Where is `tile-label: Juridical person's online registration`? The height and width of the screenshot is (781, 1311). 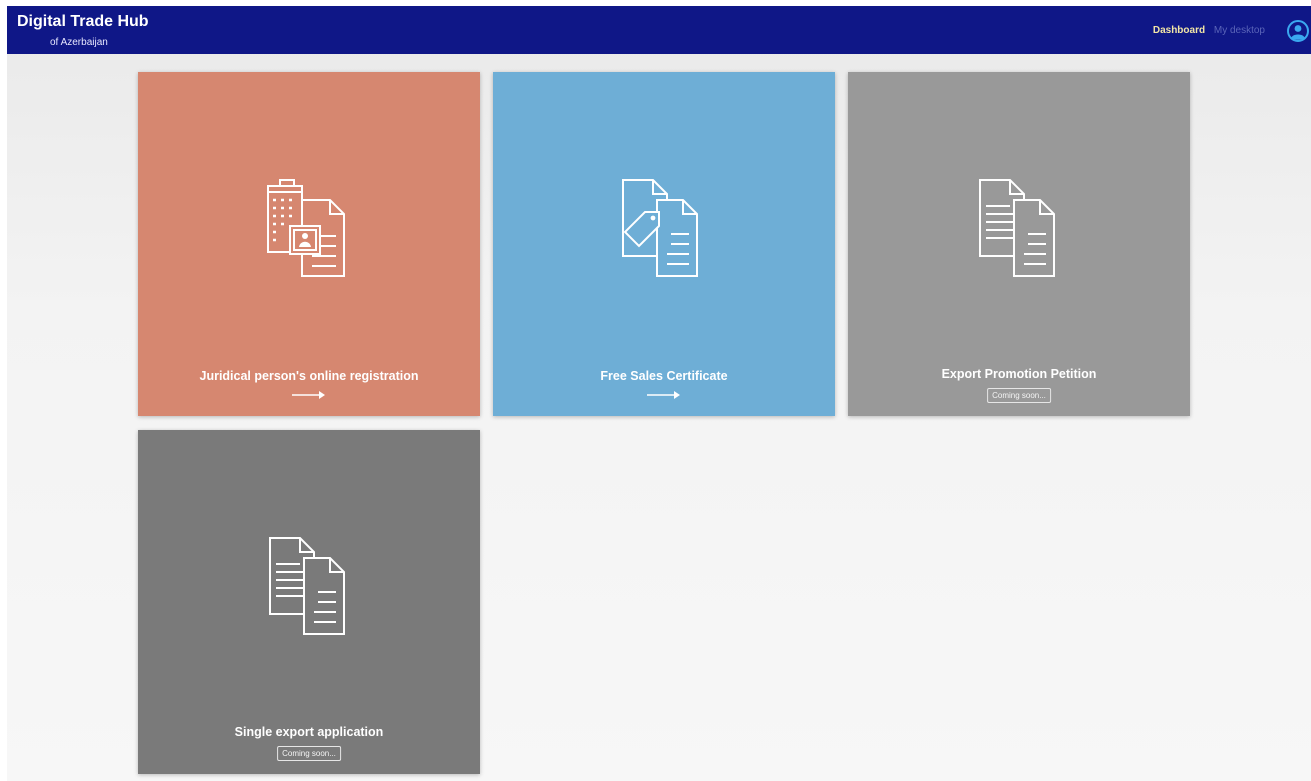
tile-label: Juridical person's online registration is located at coordinates (309, 376).